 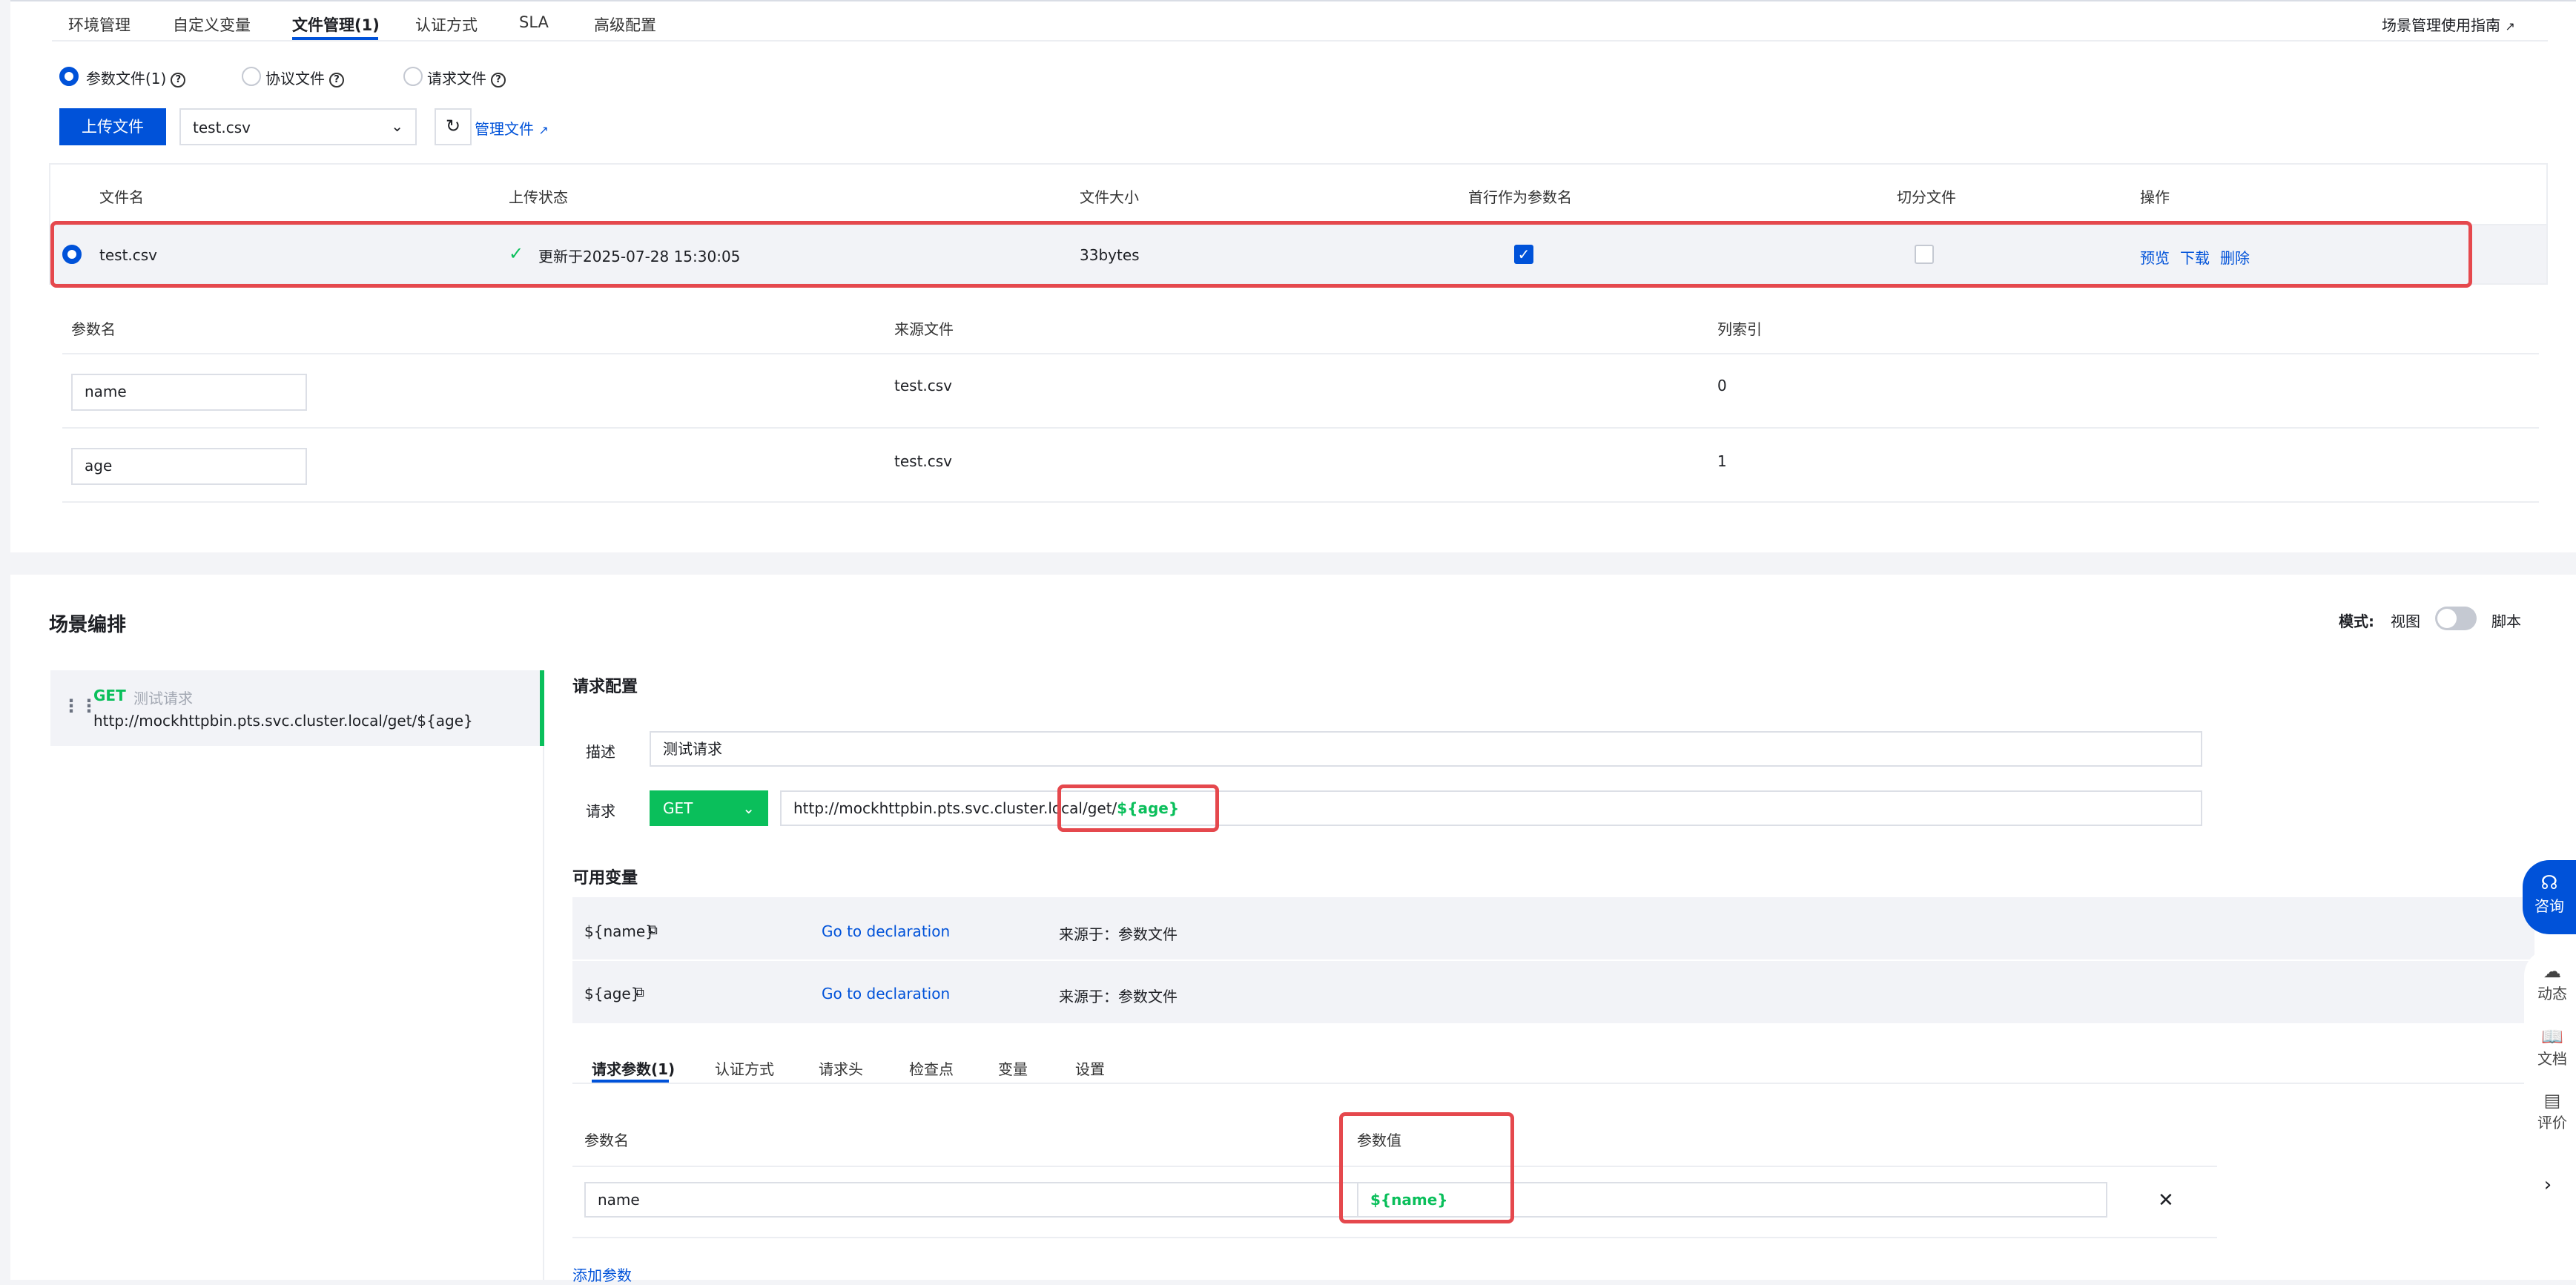 I want to click on tab-auth: 认证方式, so click(x=446, y=25).